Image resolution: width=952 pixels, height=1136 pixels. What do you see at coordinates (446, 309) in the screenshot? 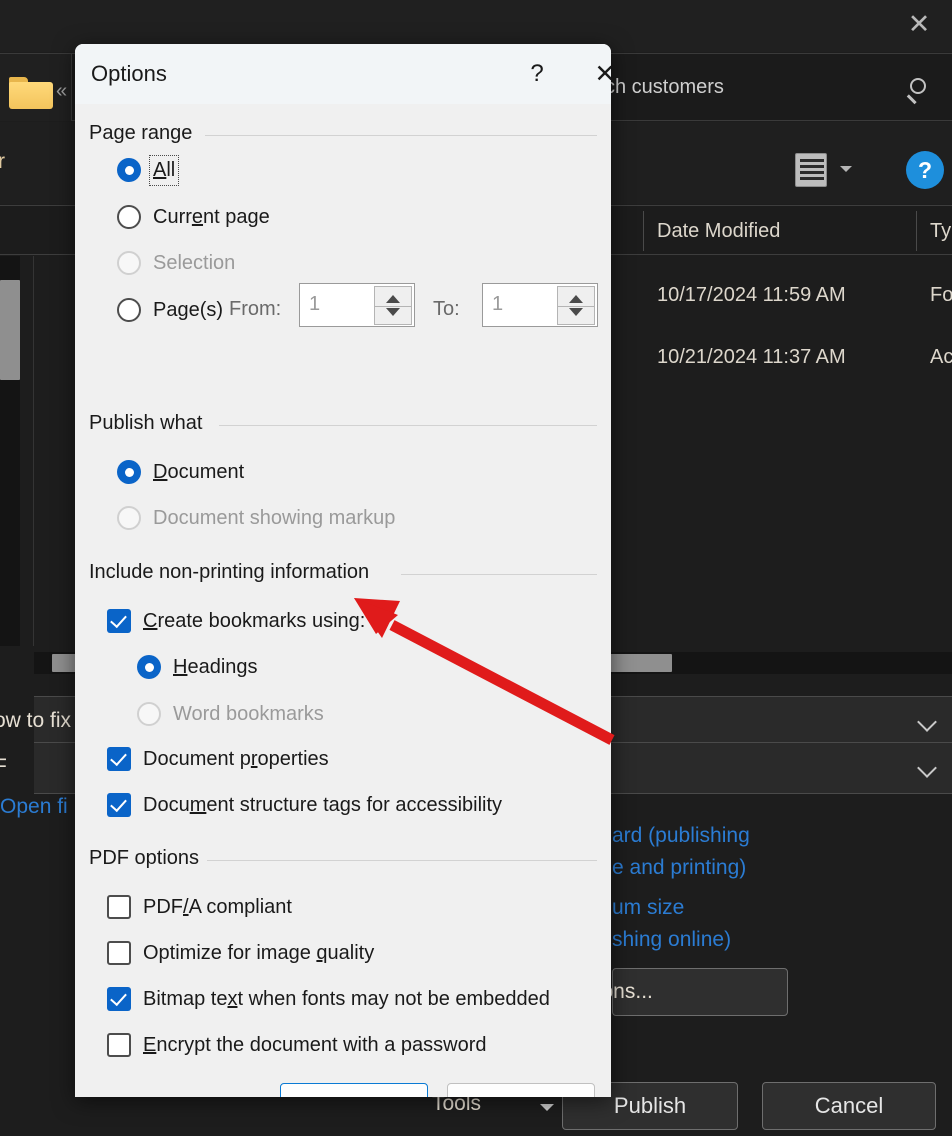
I see `to-label: To:` at bounding box center [446, 309].